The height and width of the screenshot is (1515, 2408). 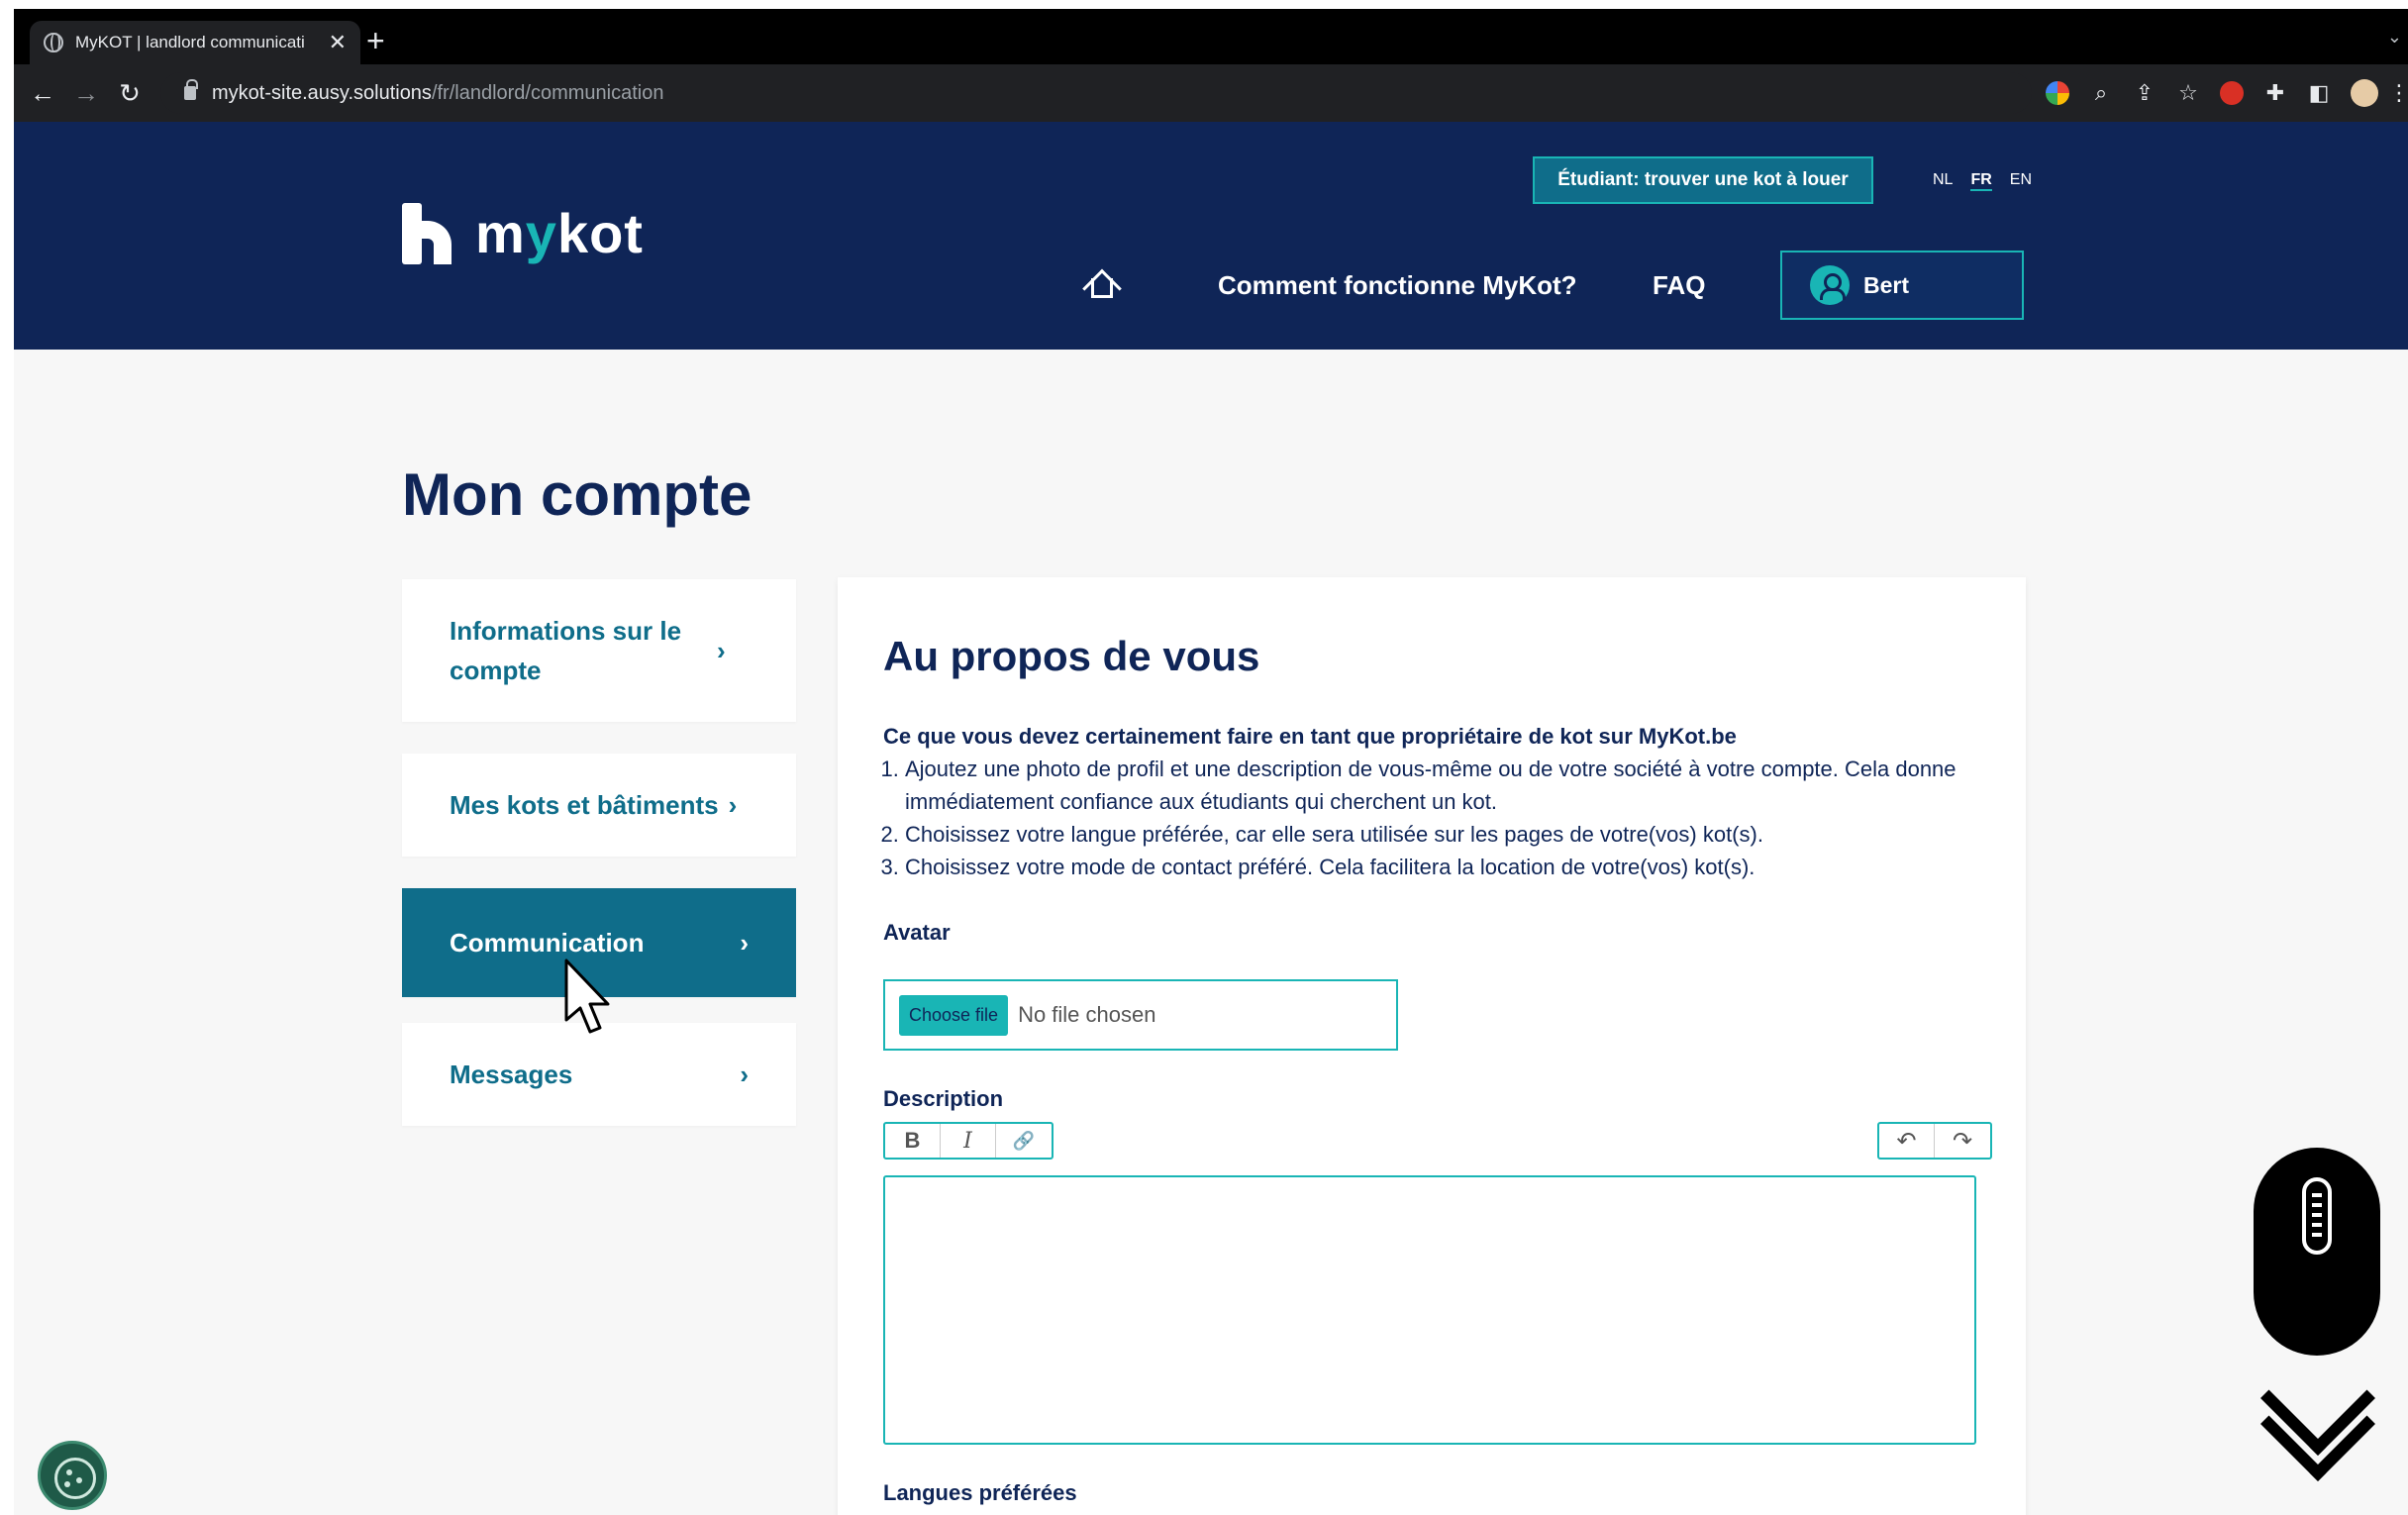 I want to click on home-icon, so click(x=1102, y=288).